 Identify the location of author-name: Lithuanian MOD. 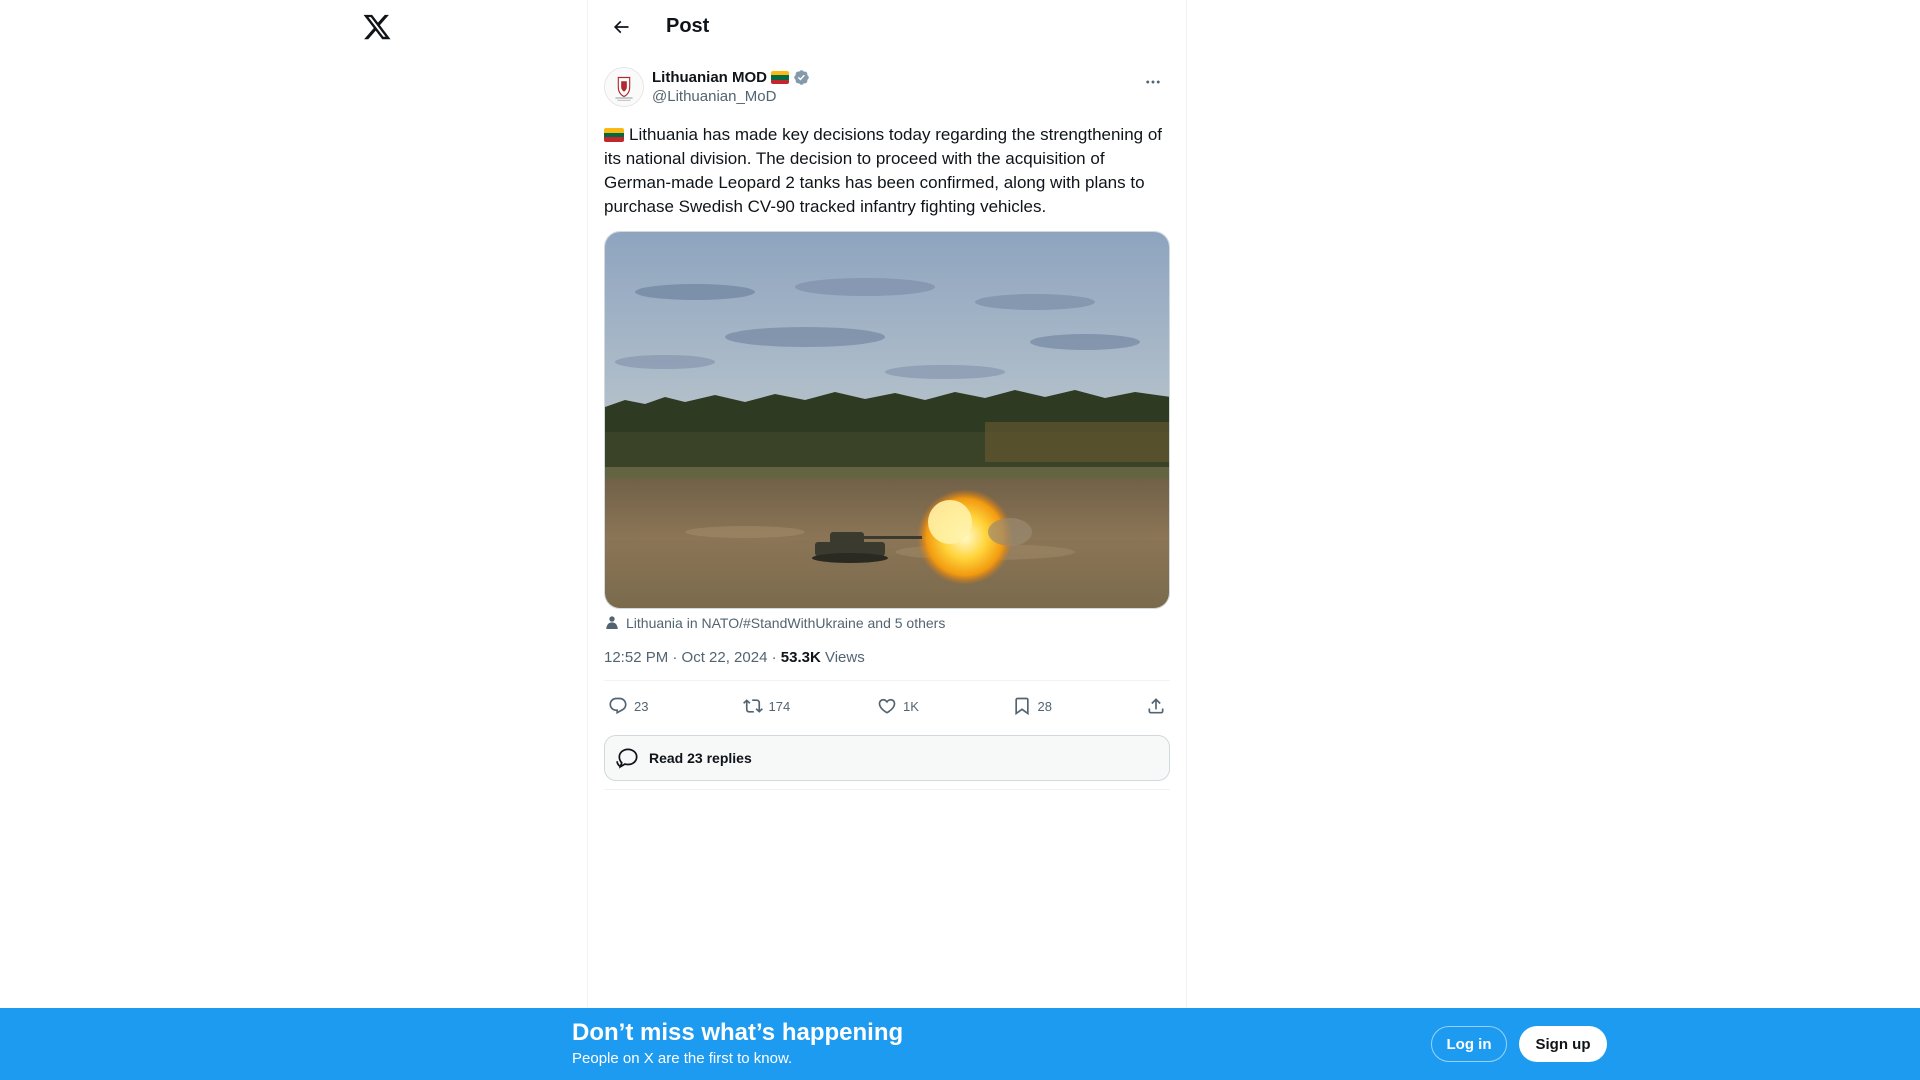
(709, 77).